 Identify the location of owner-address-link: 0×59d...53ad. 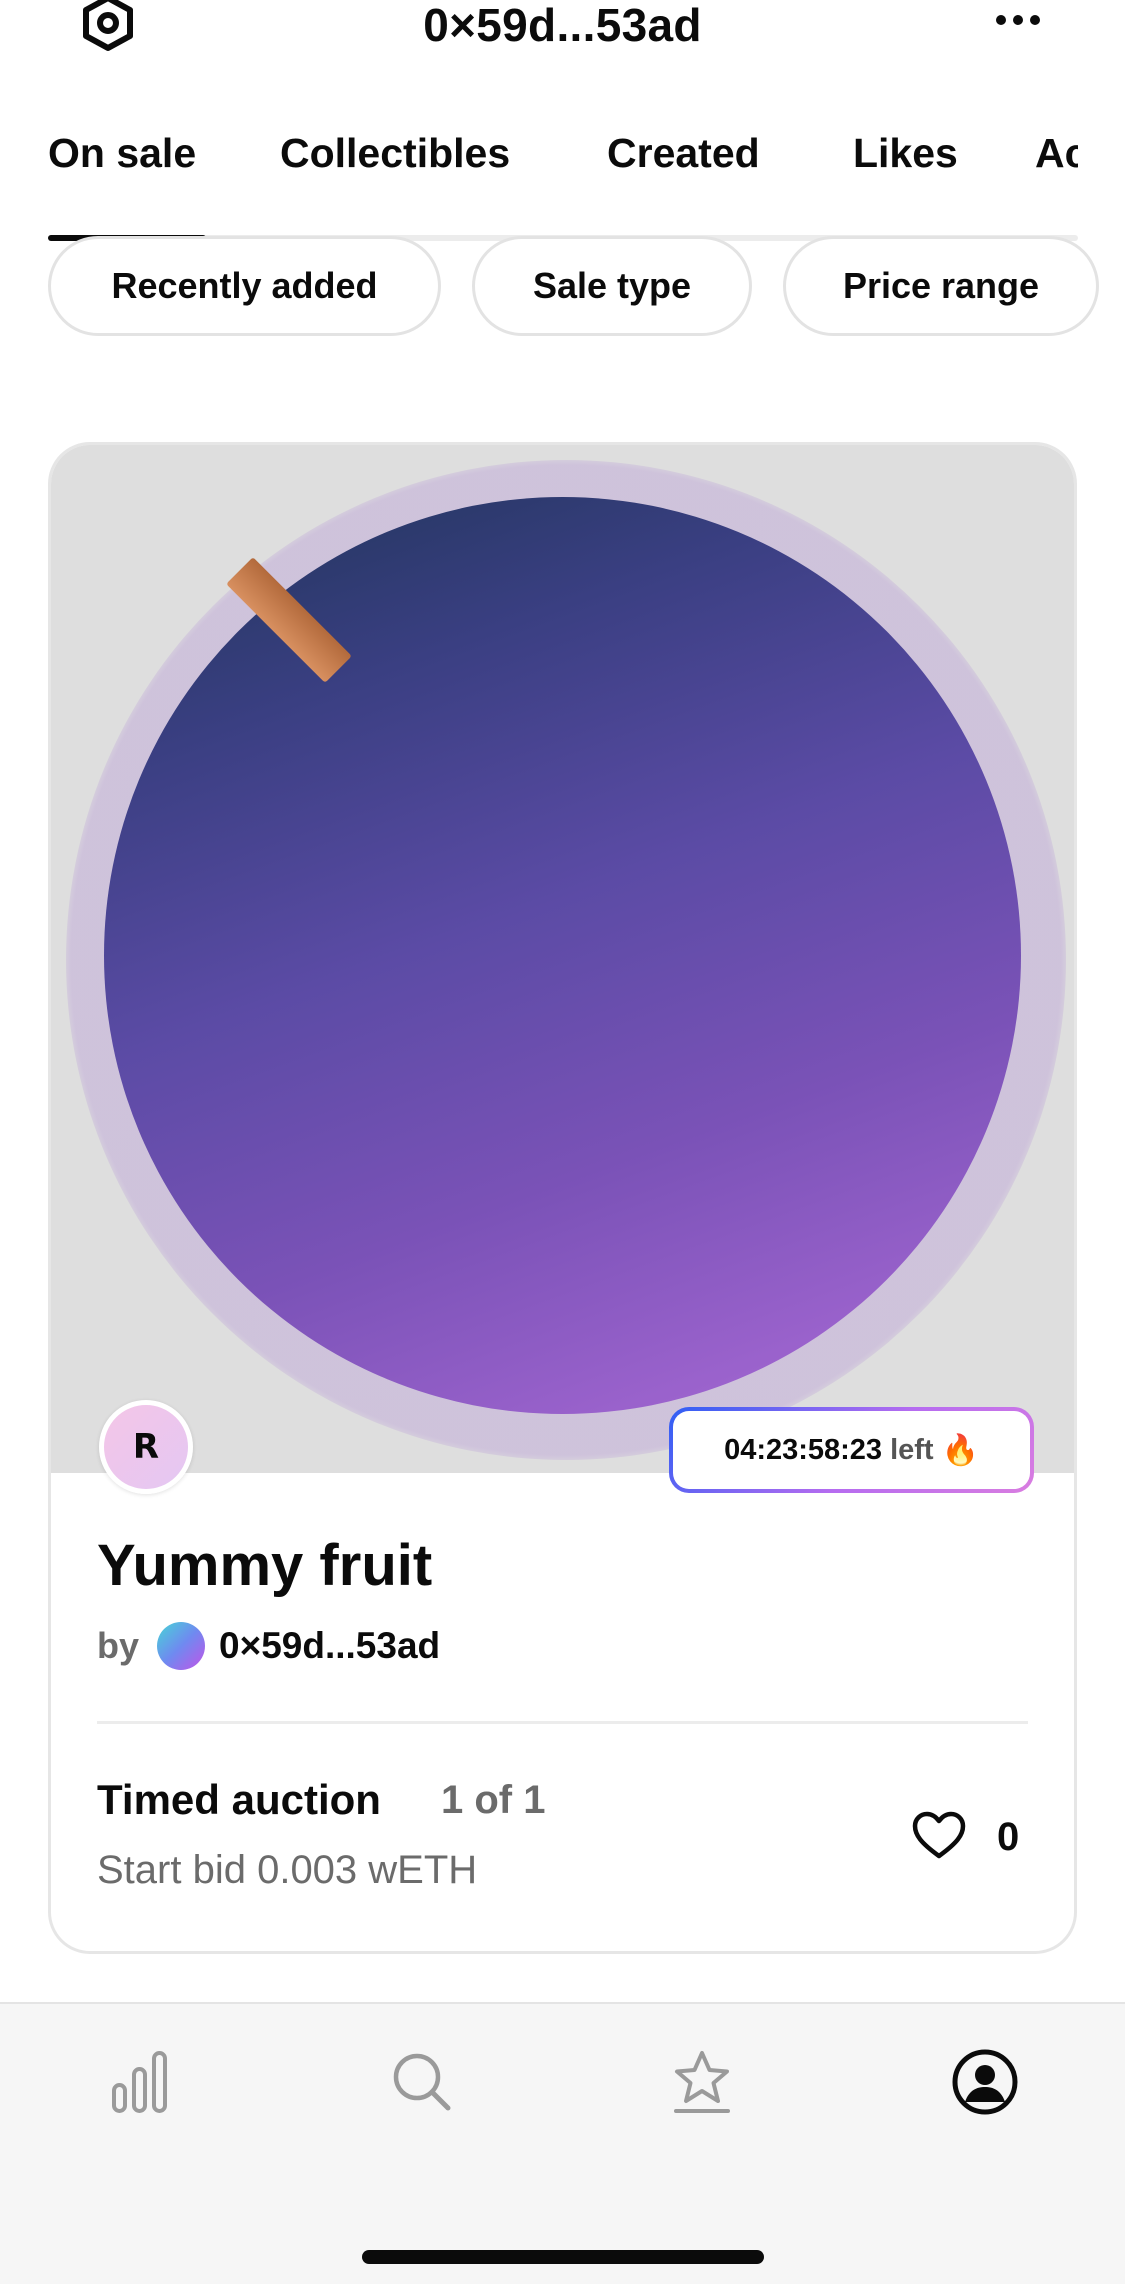
(329, 1646).